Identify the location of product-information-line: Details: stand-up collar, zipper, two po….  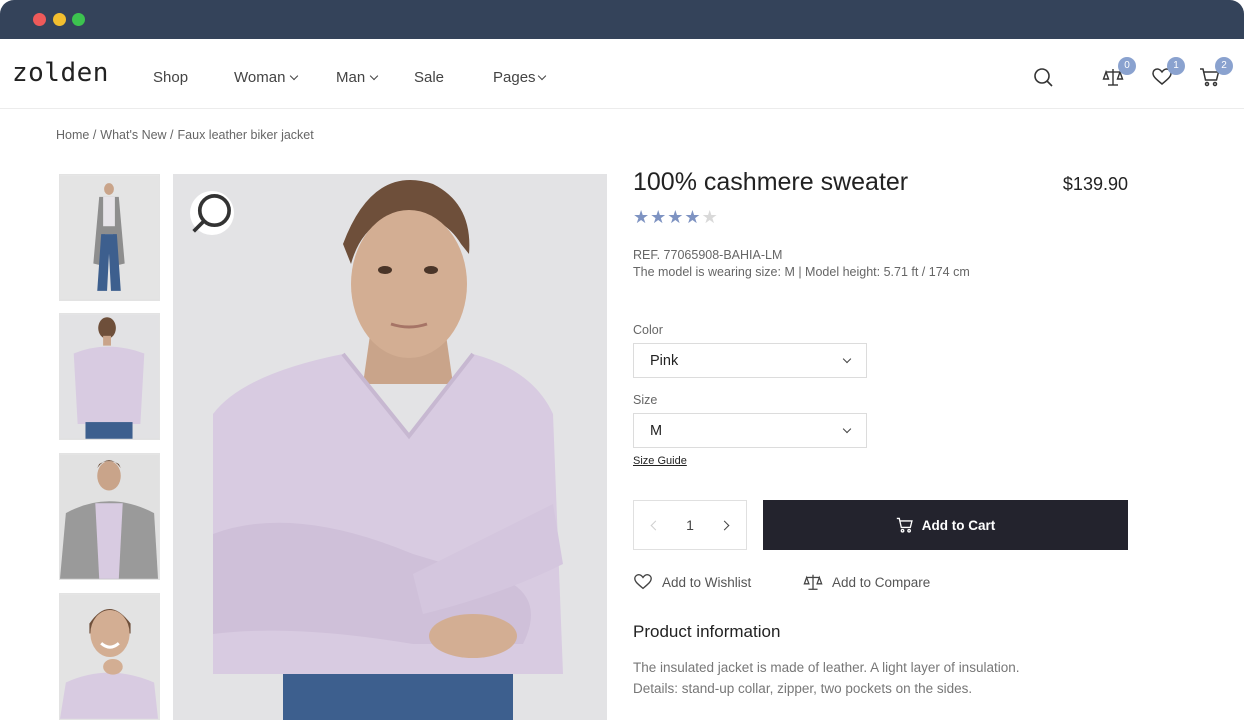
(803, 688).